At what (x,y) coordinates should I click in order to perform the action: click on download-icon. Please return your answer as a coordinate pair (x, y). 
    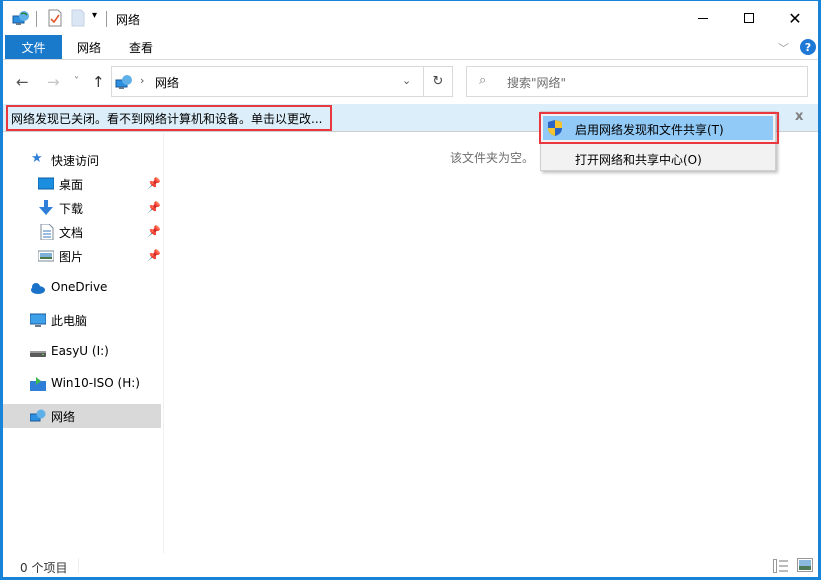
    Looking at the image, I should click on (46, 207).